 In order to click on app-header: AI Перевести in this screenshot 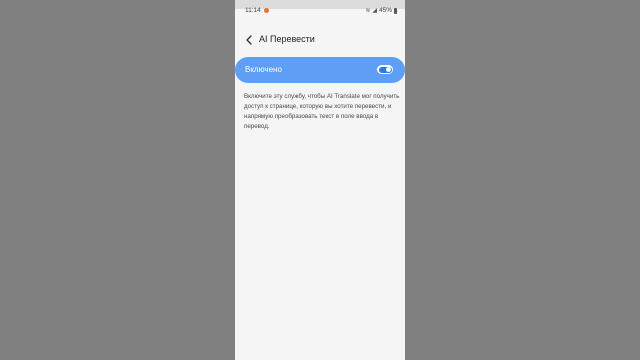, I will do `click(320, 40)`.